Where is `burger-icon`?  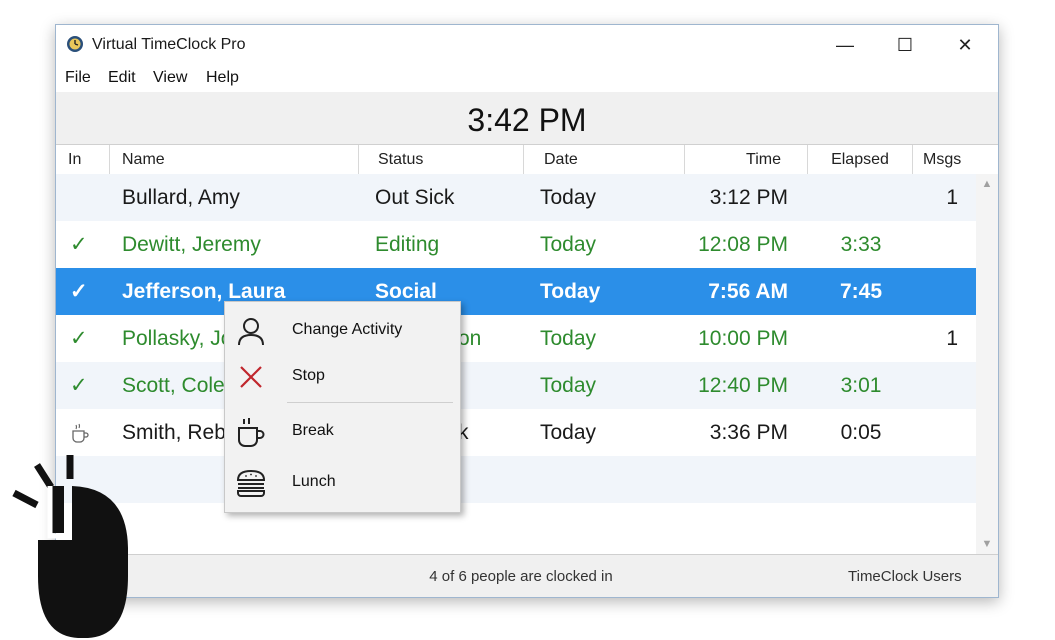 burger-icon is located at coordinates (251, 483).